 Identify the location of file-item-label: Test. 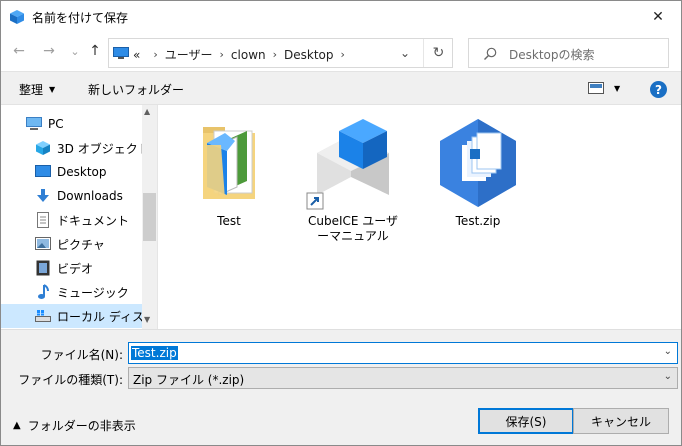
(229, 221).